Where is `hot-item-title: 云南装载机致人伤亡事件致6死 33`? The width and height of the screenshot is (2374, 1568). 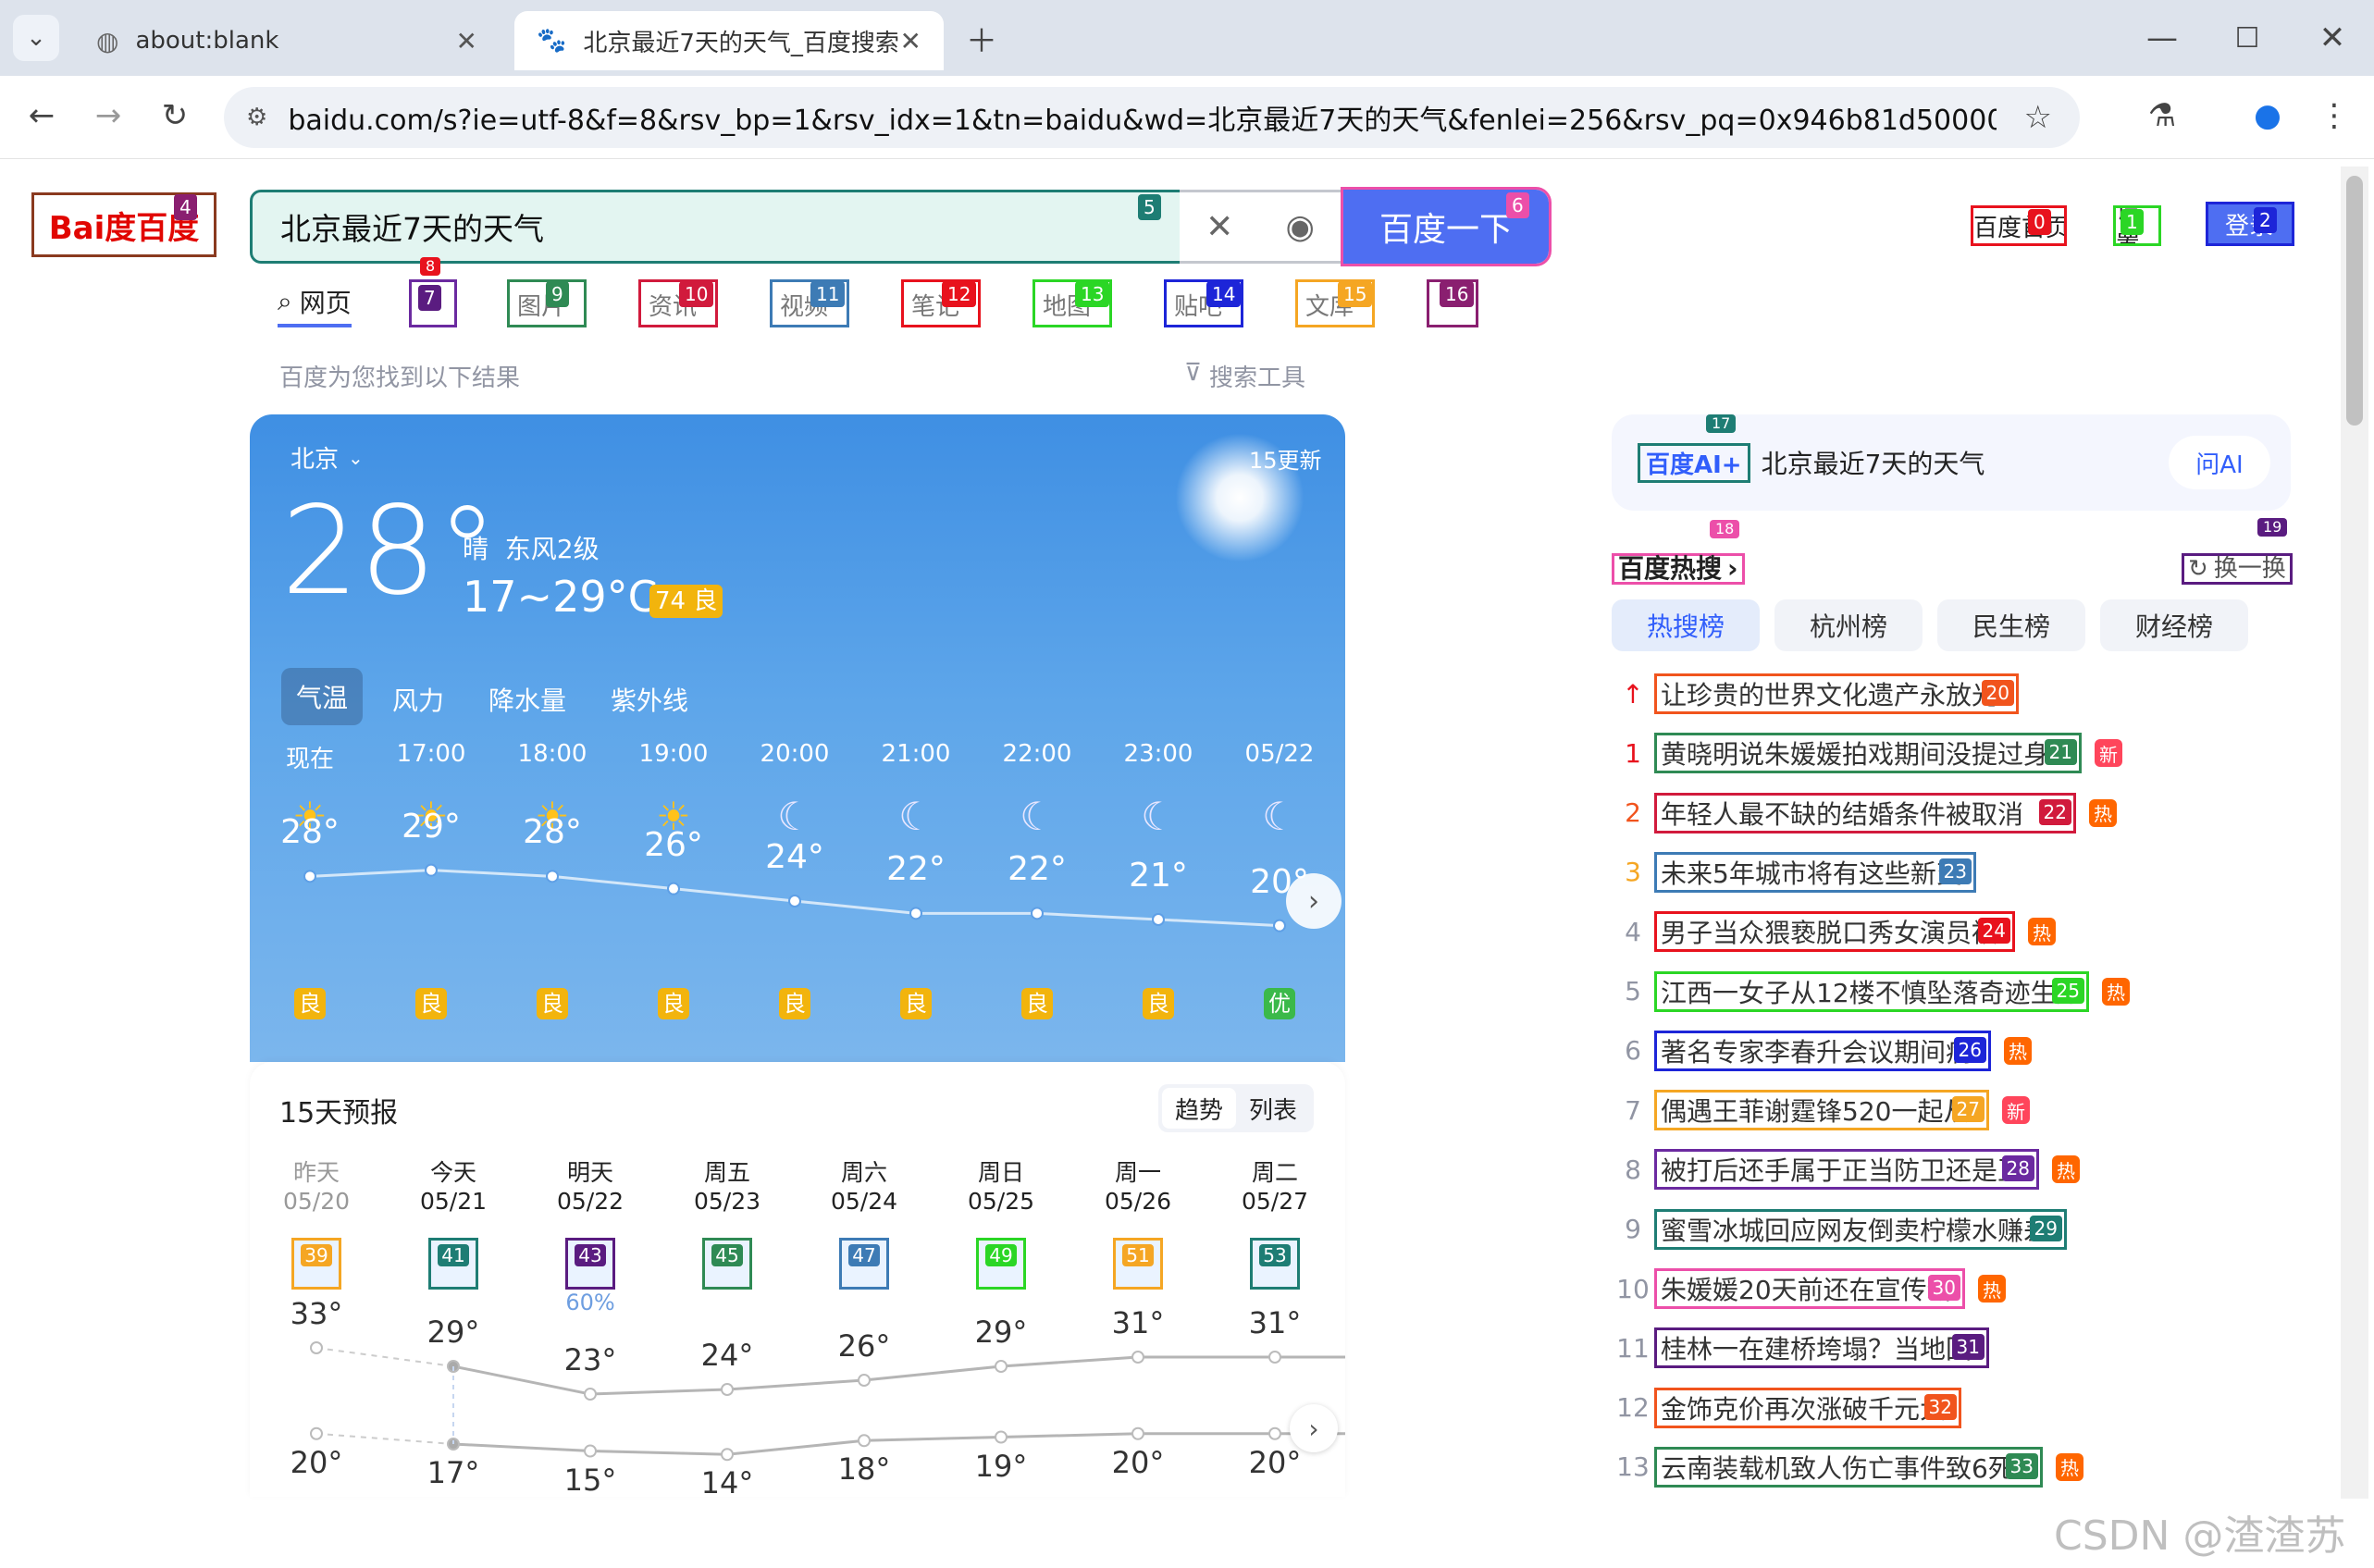 hot-item-title: 云南装载机致人伤亡事件致6死 33 is located at coordinates (1848, 1467).